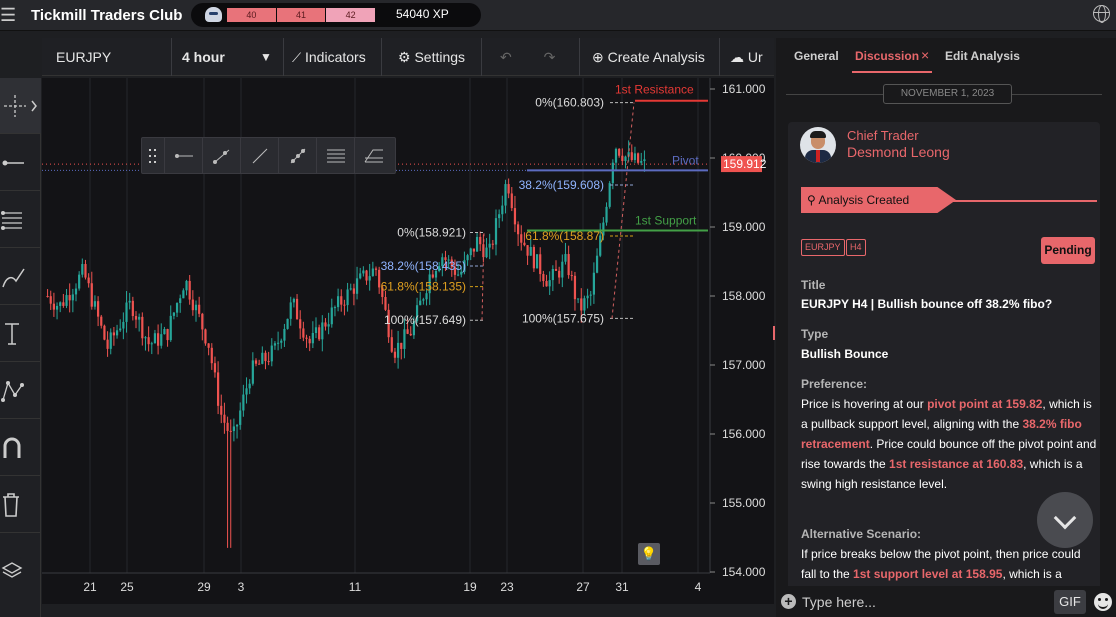  Describe the element at coordinates (747, 57) in the screenshot. I see `upload-button: ☁ Ur` at that location.